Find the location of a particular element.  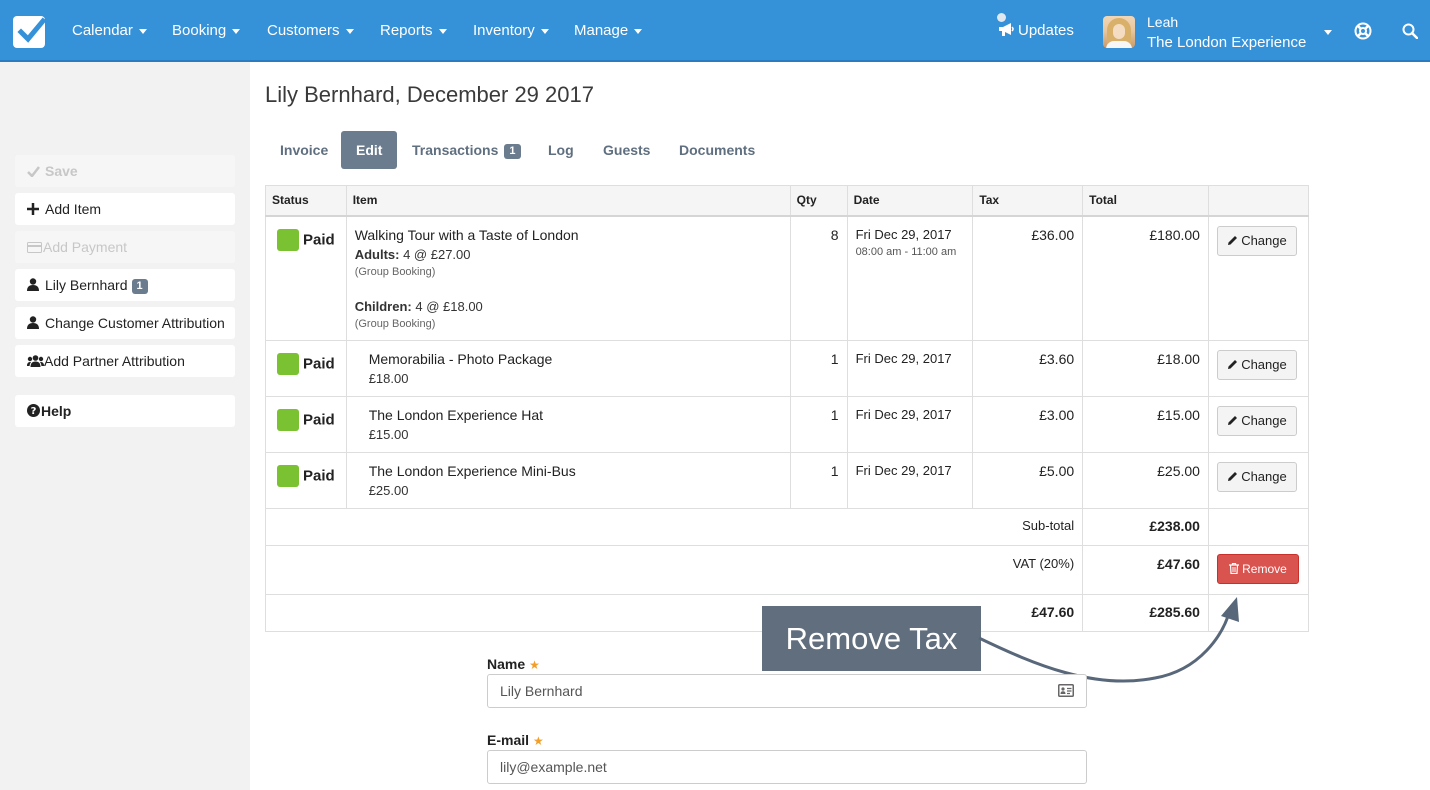

search-icon is located at coordinates (1410, 31).